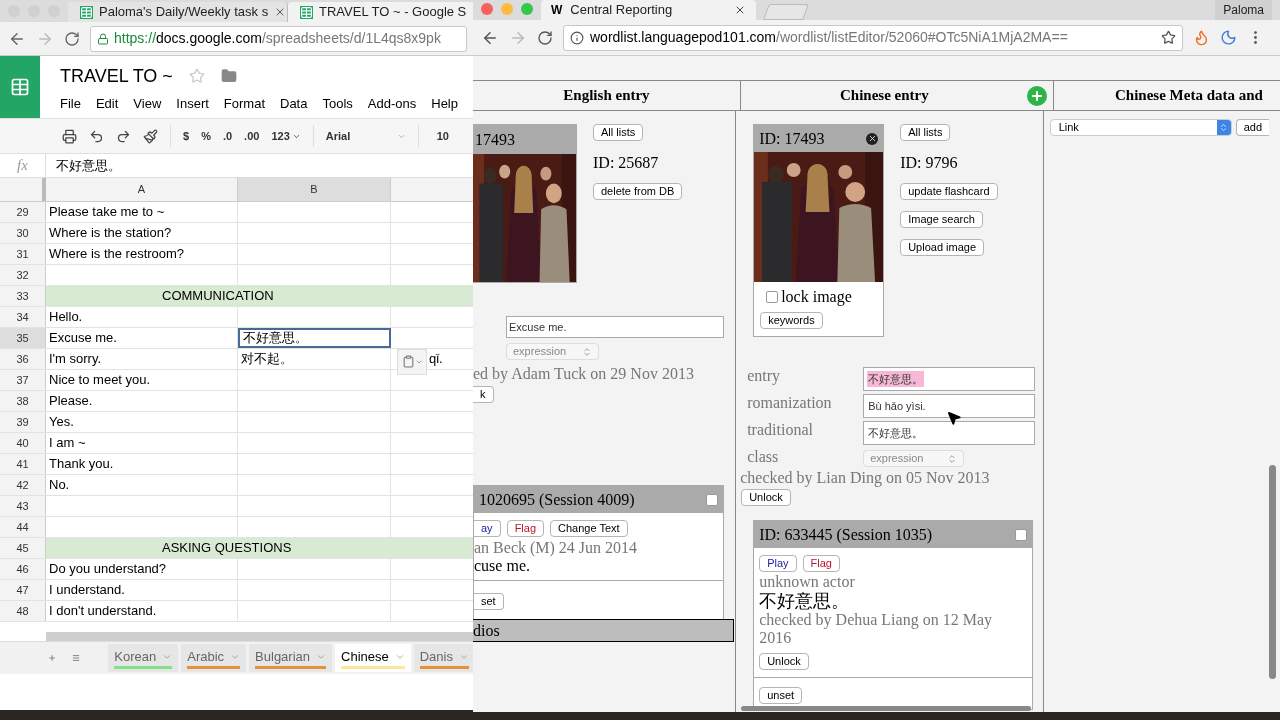 The image size is (1280, 720). Describe the element at coordinates (942, 247) in the screenshot. I see `action-button: Upload image` at that location.